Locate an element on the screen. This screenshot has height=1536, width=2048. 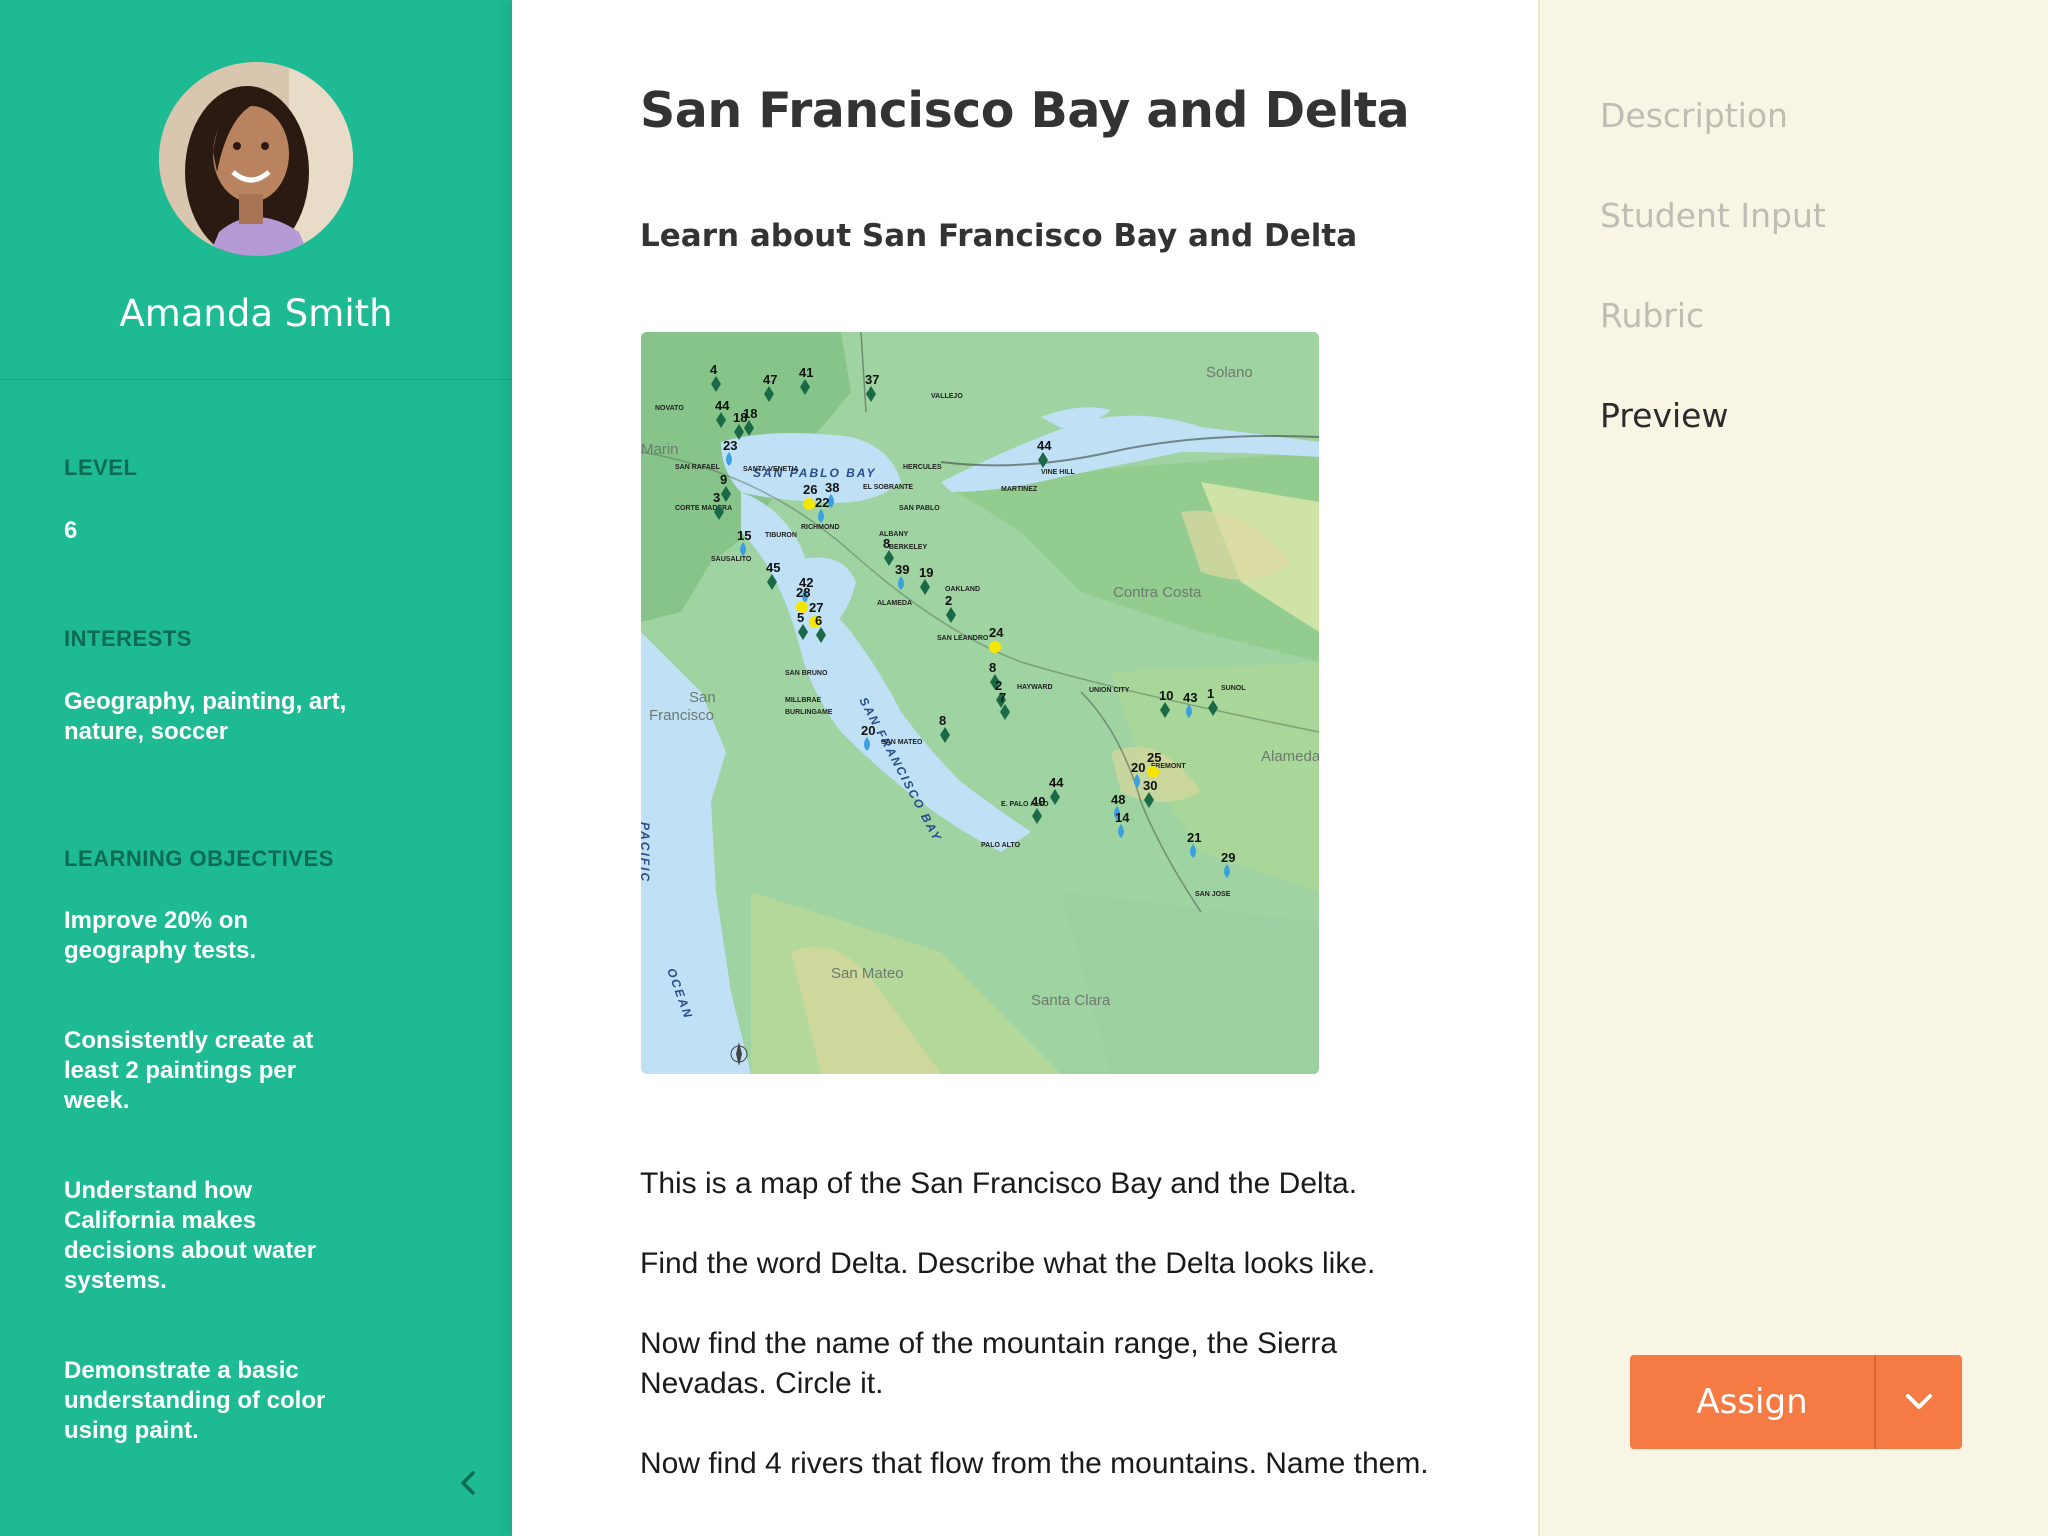
assign-options-dropdown is located at coordinates (1919, 1402).